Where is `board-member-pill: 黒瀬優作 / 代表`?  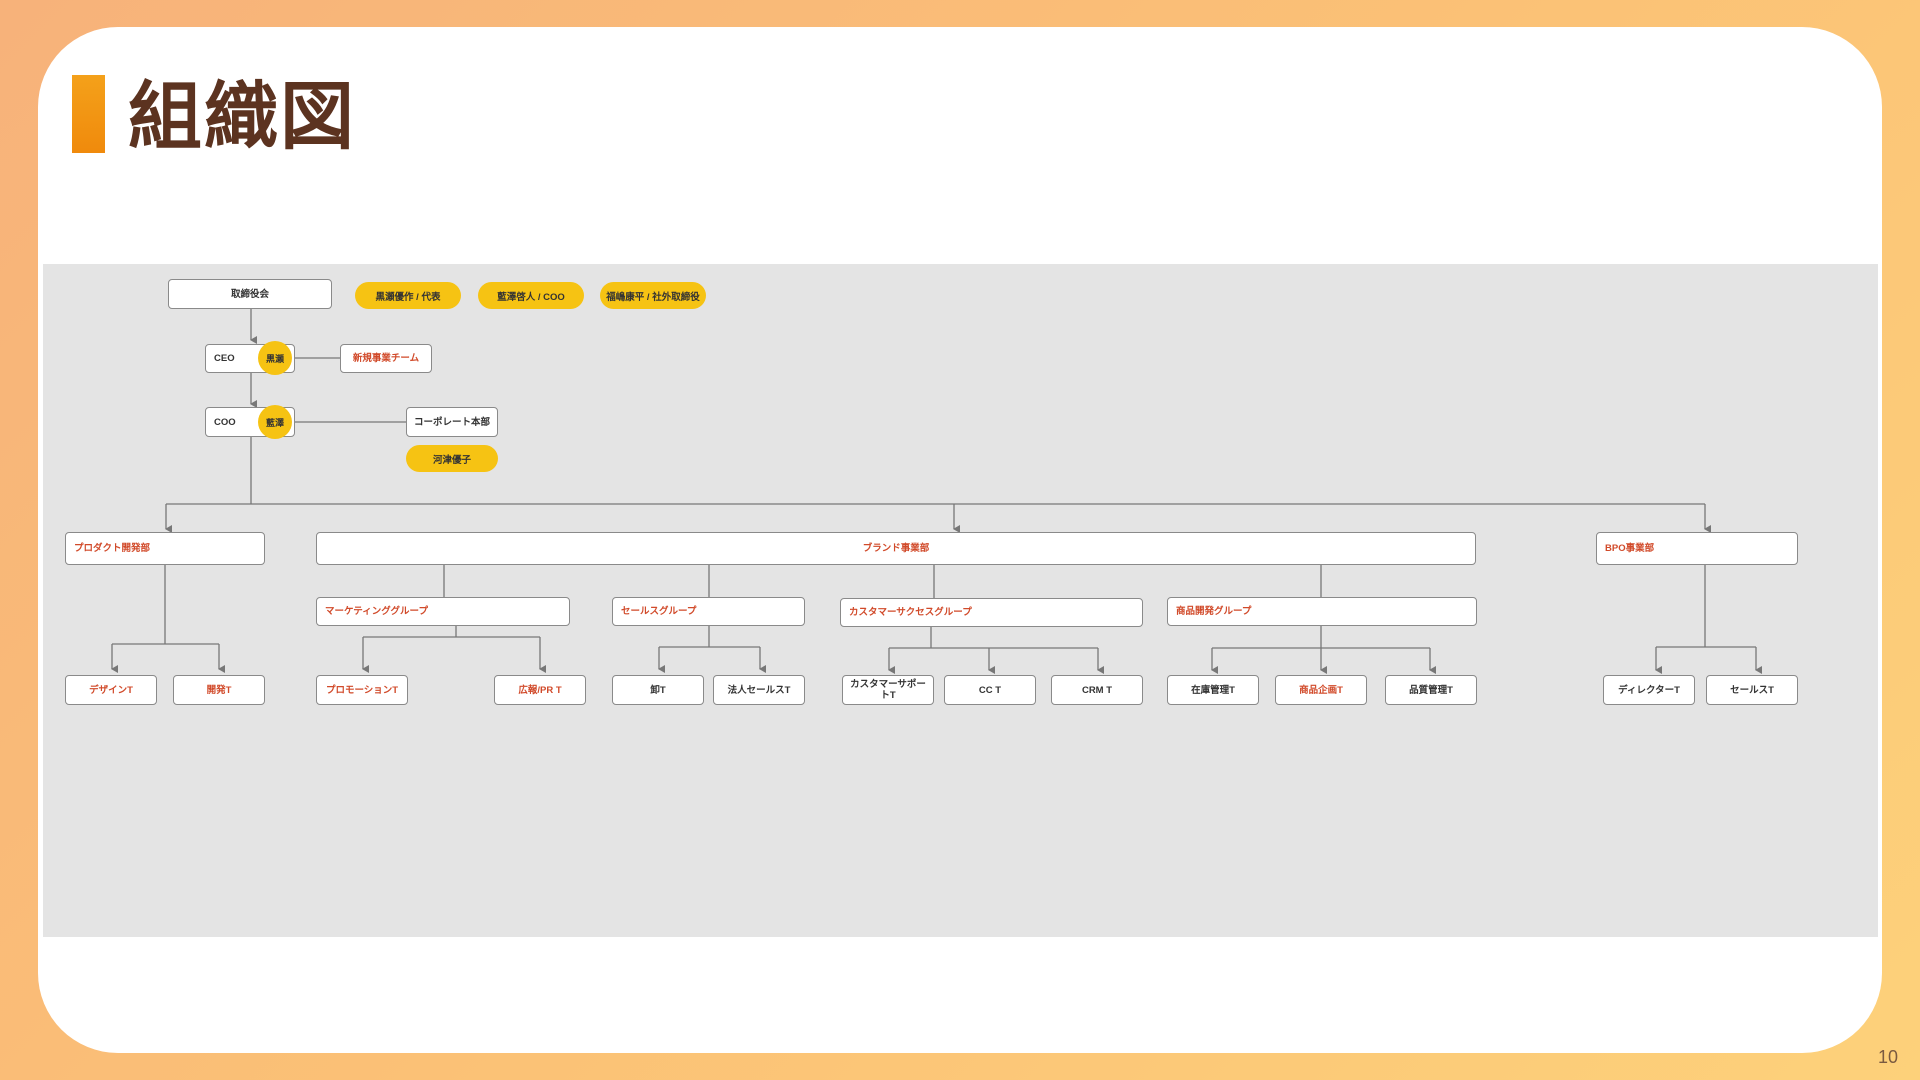
board-member-pill: 黒瀬優作 / 代表 is located at coordinates (408, 295).